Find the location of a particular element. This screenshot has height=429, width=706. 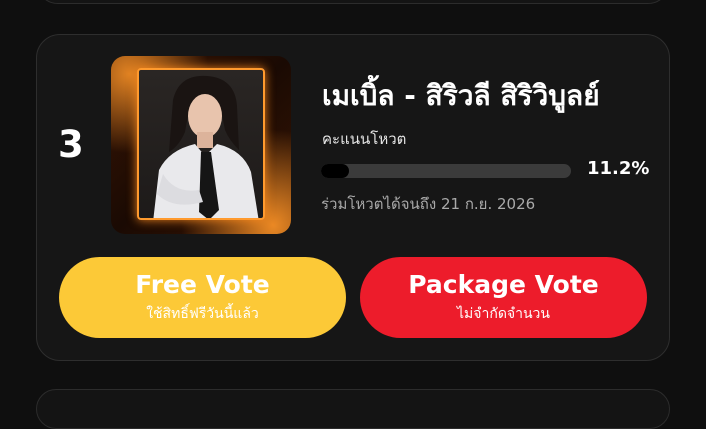

candidate-photo-frame is located at coordinates (201, 145).